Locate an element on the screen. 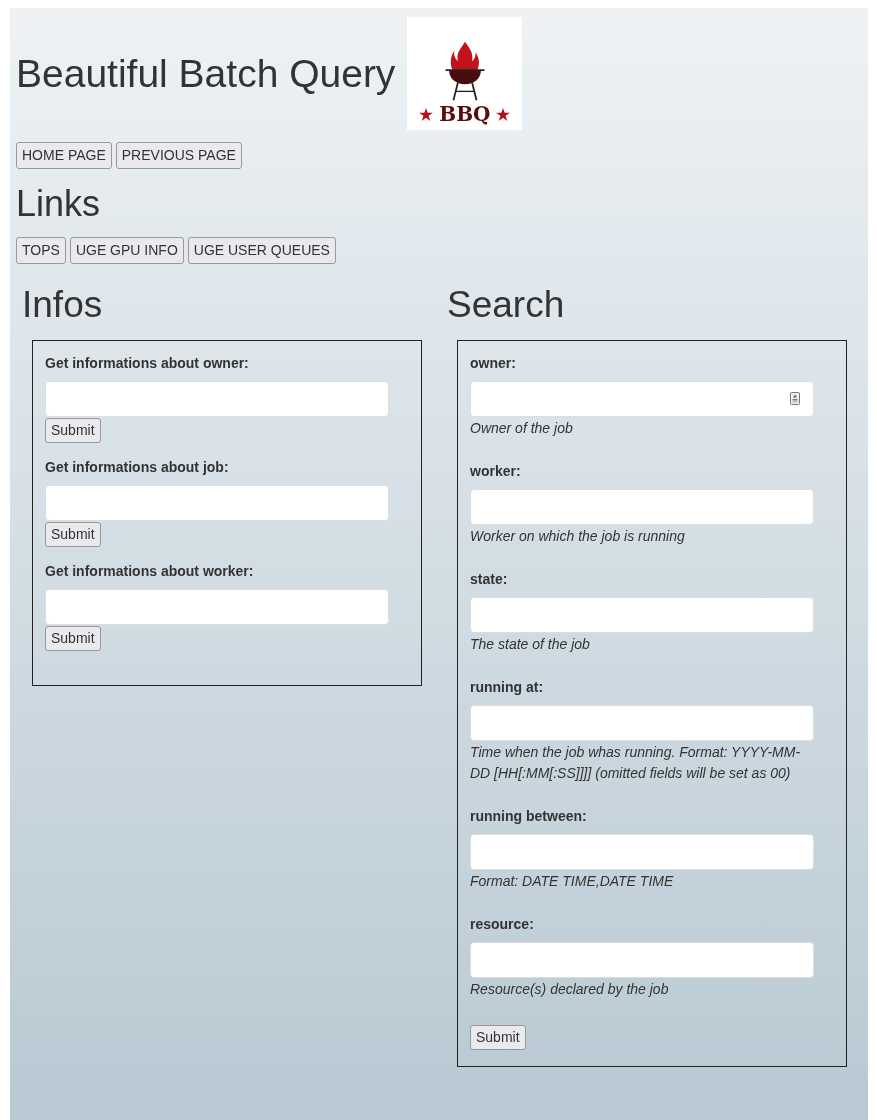 Image resolution: width=877 pixels, height=1120 pixels. form-label: Get informations about worker: is located at coordinates (149, 571).